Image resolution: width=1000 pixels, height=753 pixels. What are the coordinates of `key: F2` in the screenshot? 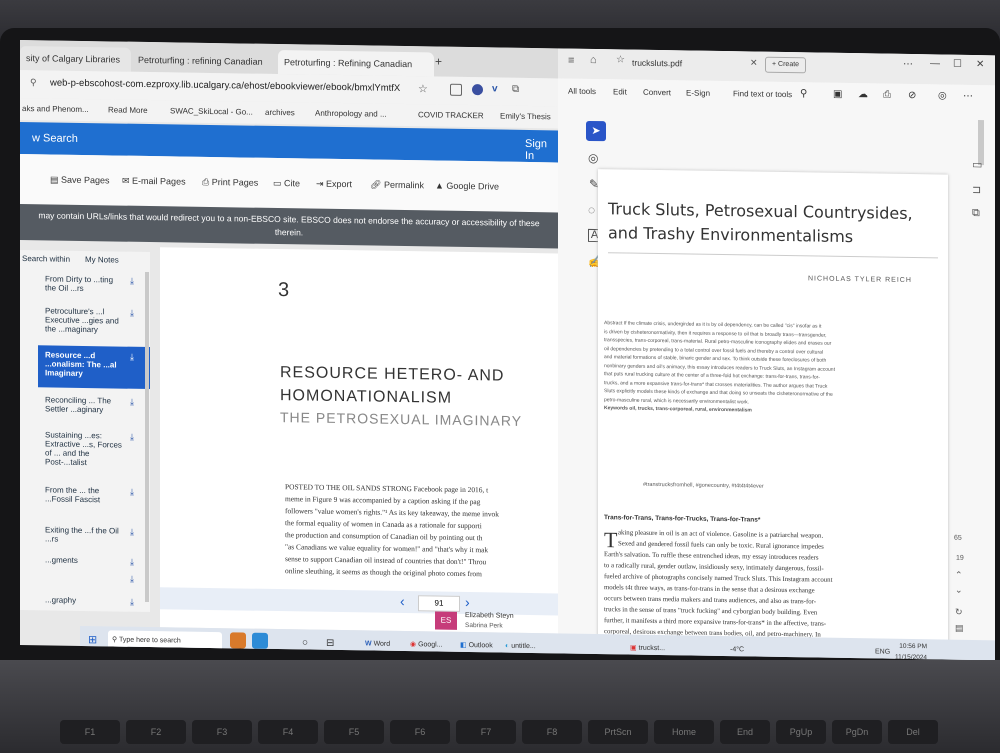 It's located at (156, 732).